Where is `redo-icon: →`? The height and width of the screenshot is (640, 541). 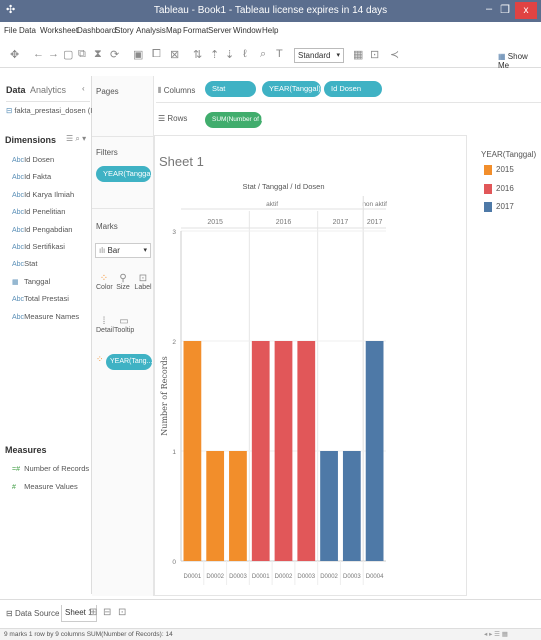
redo-icon: → is located at coordinates (53, 54).